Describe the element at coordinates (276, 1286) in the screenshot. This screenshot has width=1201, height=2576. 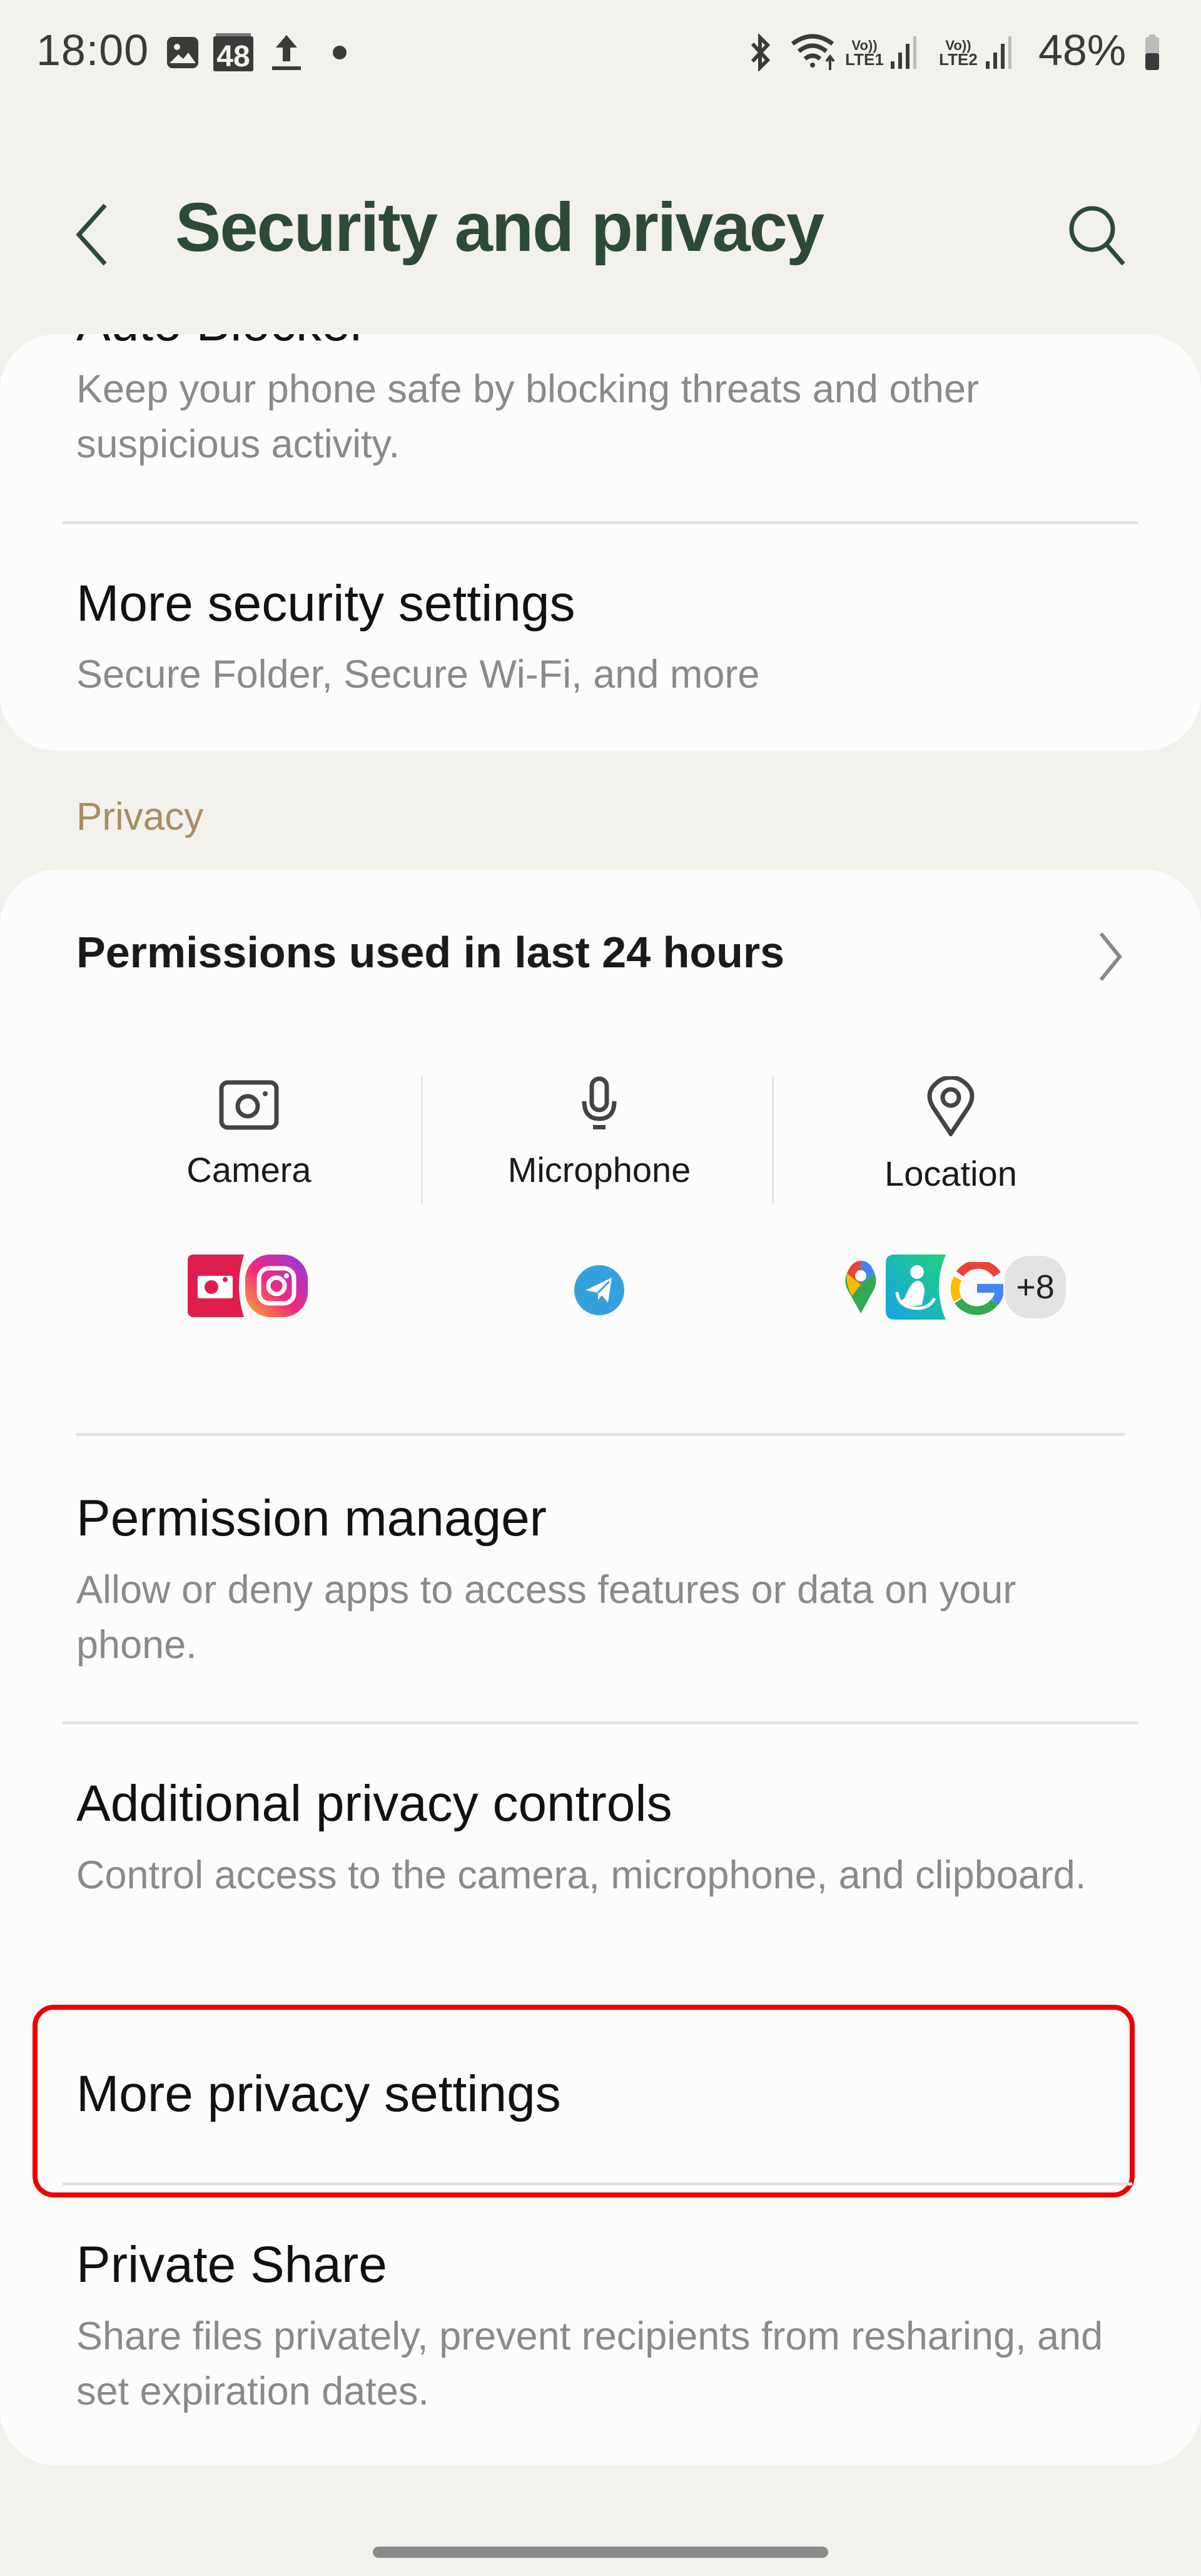
I see `instagram-app-icon` at that location.